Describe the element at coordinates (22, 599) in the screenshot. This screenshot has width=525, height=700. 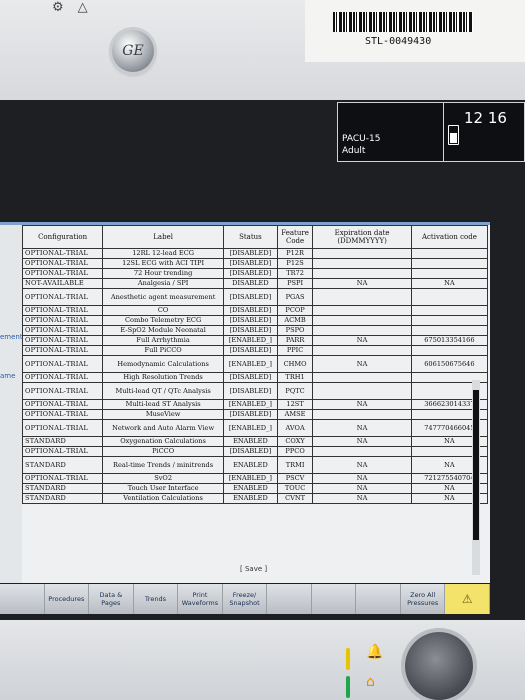
I see `softkey-blank` at that location.